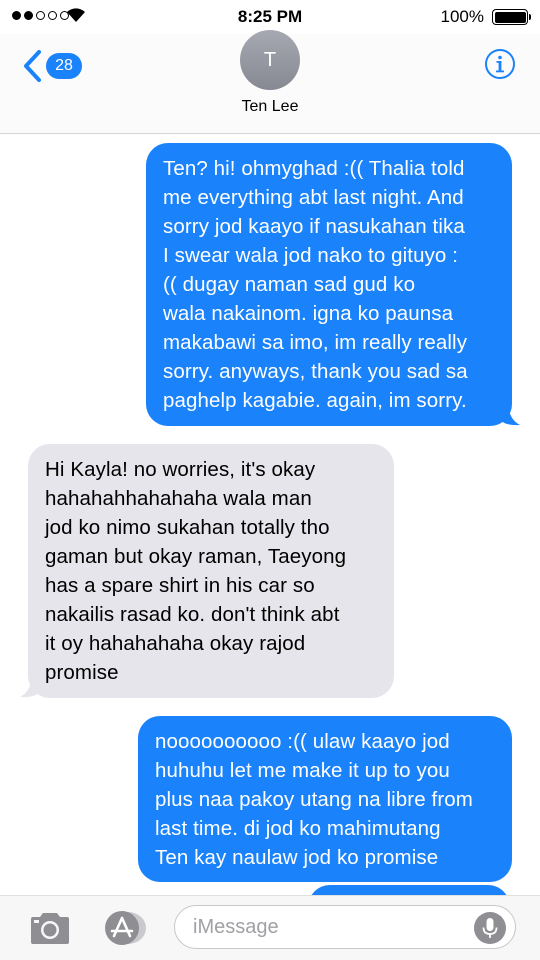 Image resolution: width=540 pixels, height=960 pixels. I want to click on message-text-line: (( dugay naman sad gud ko, so click(289, 284).